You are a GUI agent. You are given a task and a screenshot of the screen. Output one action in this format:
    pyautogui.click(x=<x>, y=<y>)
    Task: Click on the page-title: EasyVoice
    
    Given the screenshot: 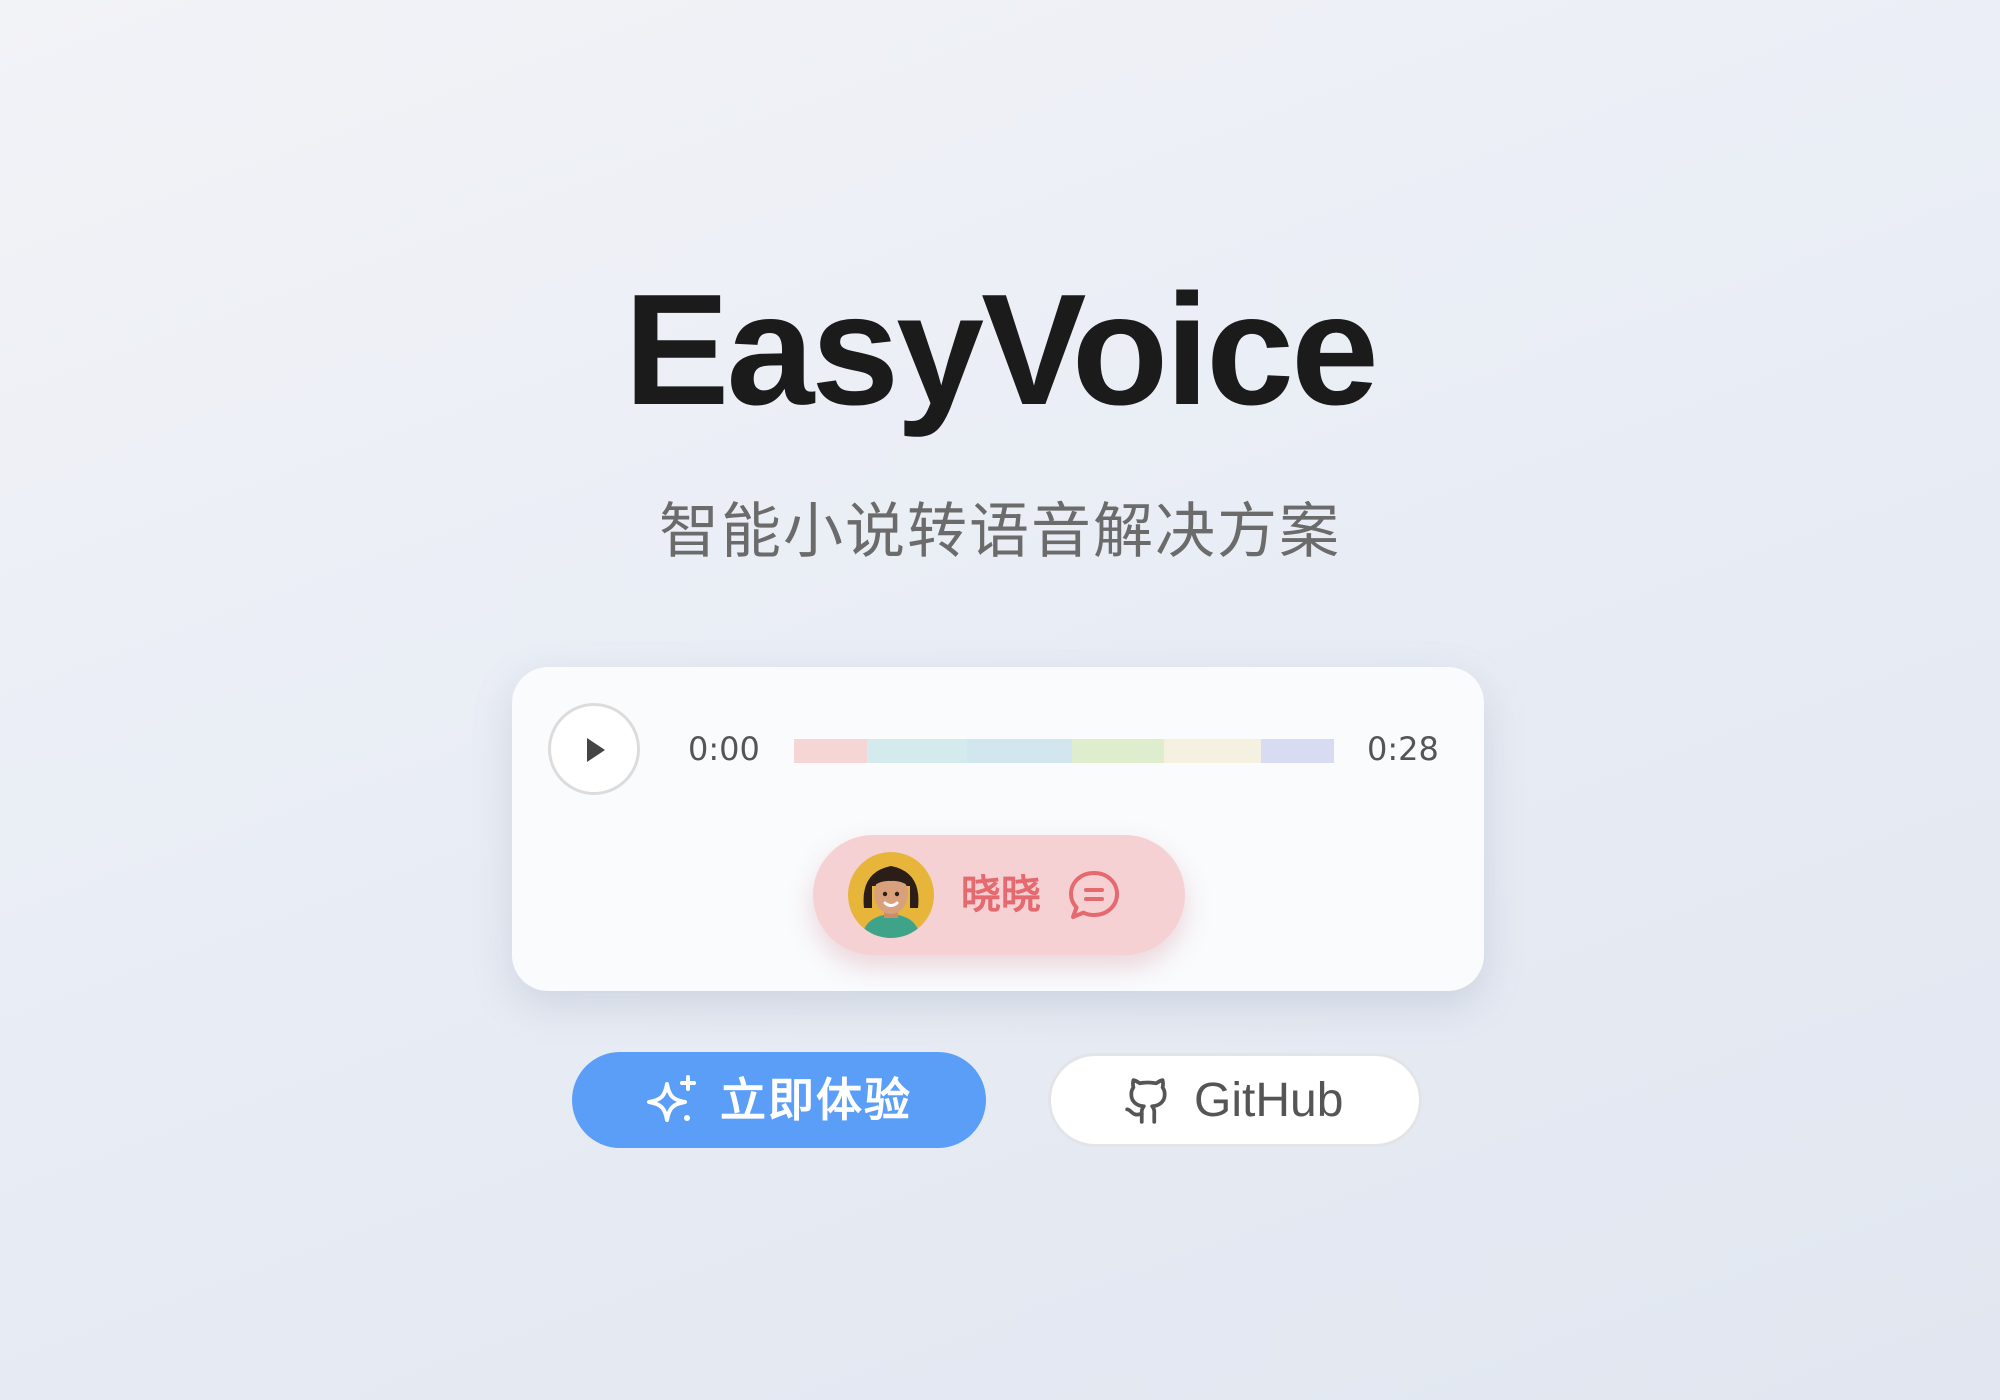 What is the action you would take?
    pyautogui.click(x=1001, y=350)
    